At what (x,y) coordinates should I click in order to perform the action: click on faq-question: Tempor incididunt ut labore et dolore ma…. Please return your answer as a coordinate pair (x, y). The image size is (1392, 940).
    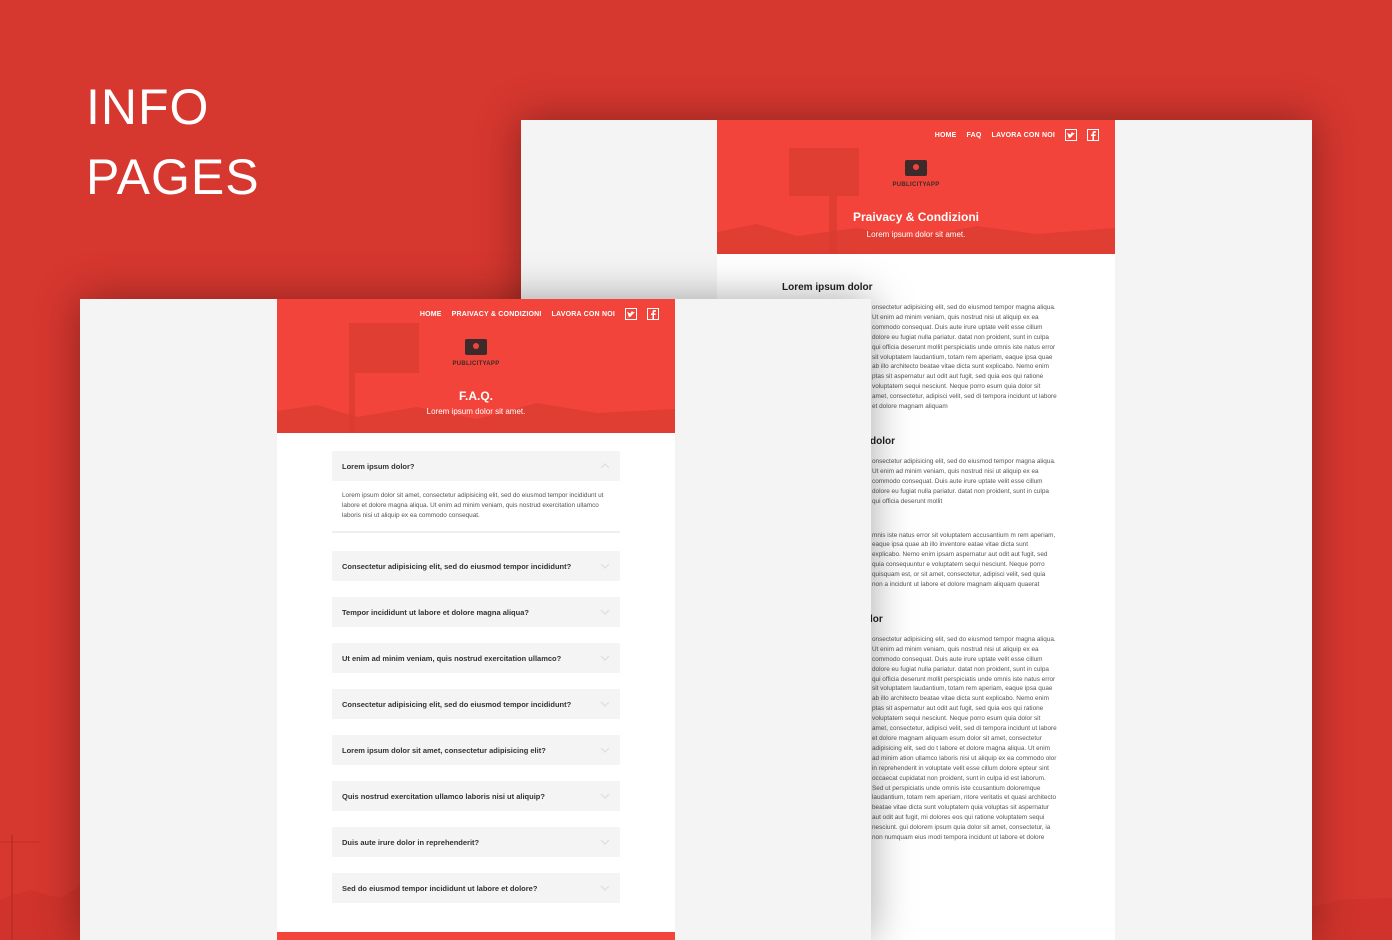
    Looking at the image, I should click on (435, 612).